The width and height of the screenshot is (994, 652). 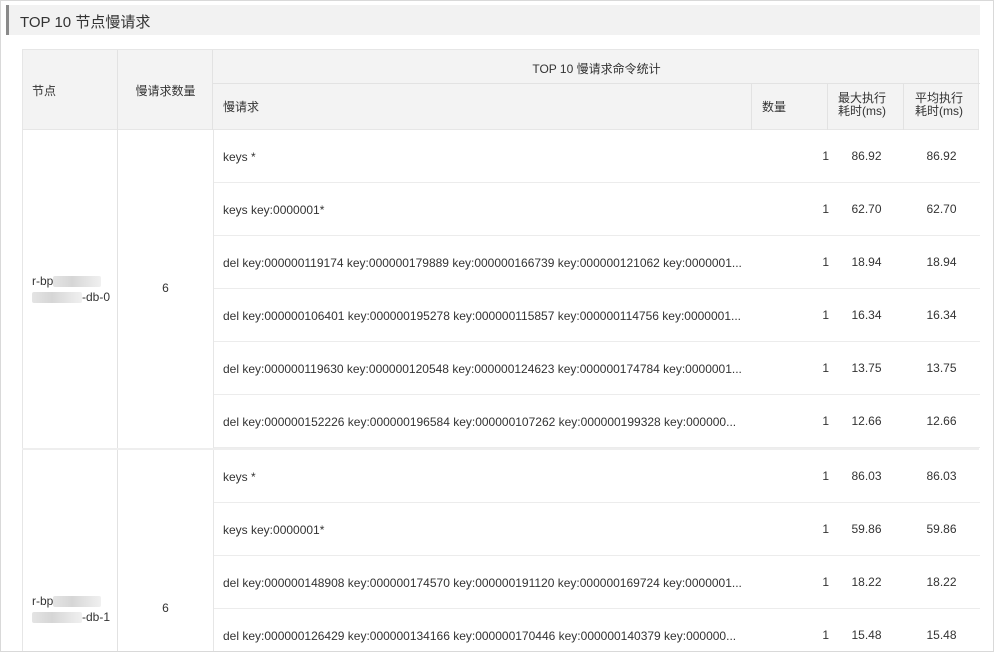 What do you see at coordinates (941, 635) in the screenshot?
I see `avg-time: 15.48` at bounding box center [941, 635].